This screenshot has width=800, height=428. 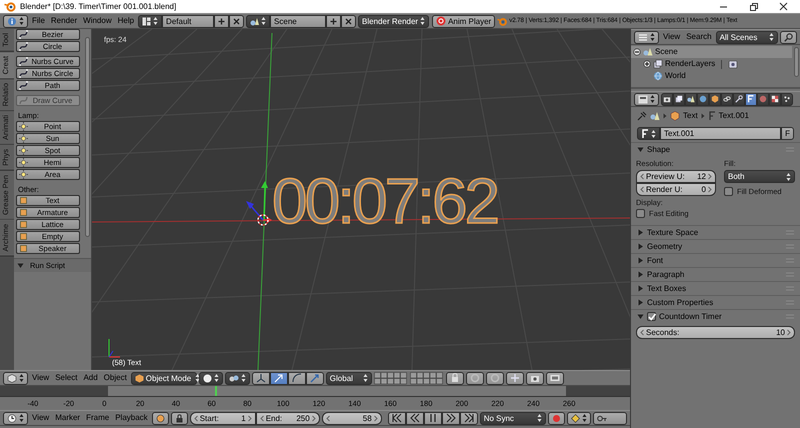 What do you see at coordinates (787, 133) in the screenshot?
I see `fake-user-button: F` at bounding box center [787, 133].